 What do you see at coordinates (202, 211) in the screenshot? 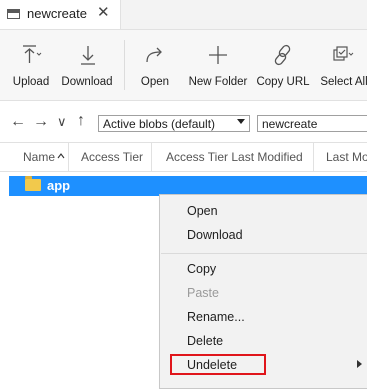
I see `menu-item-open: Open` at bounding box center [202, 211].